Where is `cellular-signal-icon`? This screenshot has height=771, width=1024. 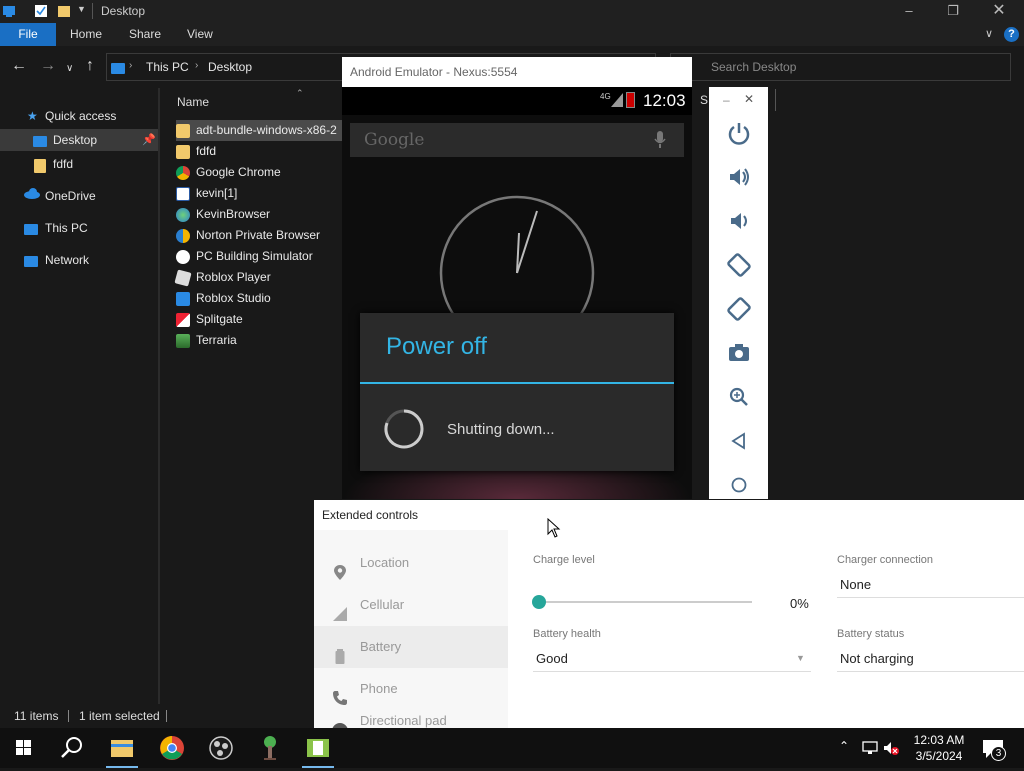
cellular-signal-icon is located at coordinates (340, 609).